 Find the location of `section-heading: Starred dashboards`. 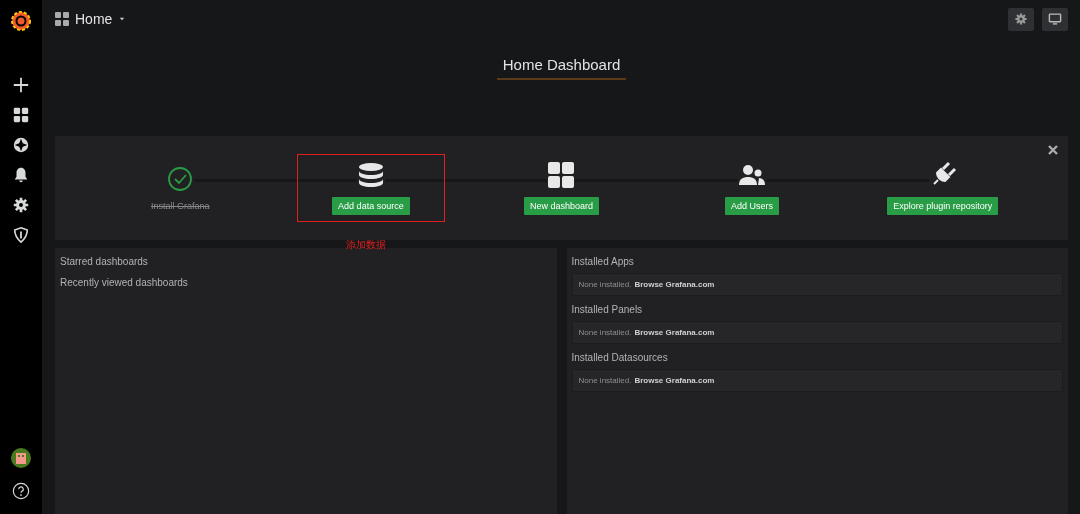

section-heading: Starred dashboards is located at coordinates (104, 261).